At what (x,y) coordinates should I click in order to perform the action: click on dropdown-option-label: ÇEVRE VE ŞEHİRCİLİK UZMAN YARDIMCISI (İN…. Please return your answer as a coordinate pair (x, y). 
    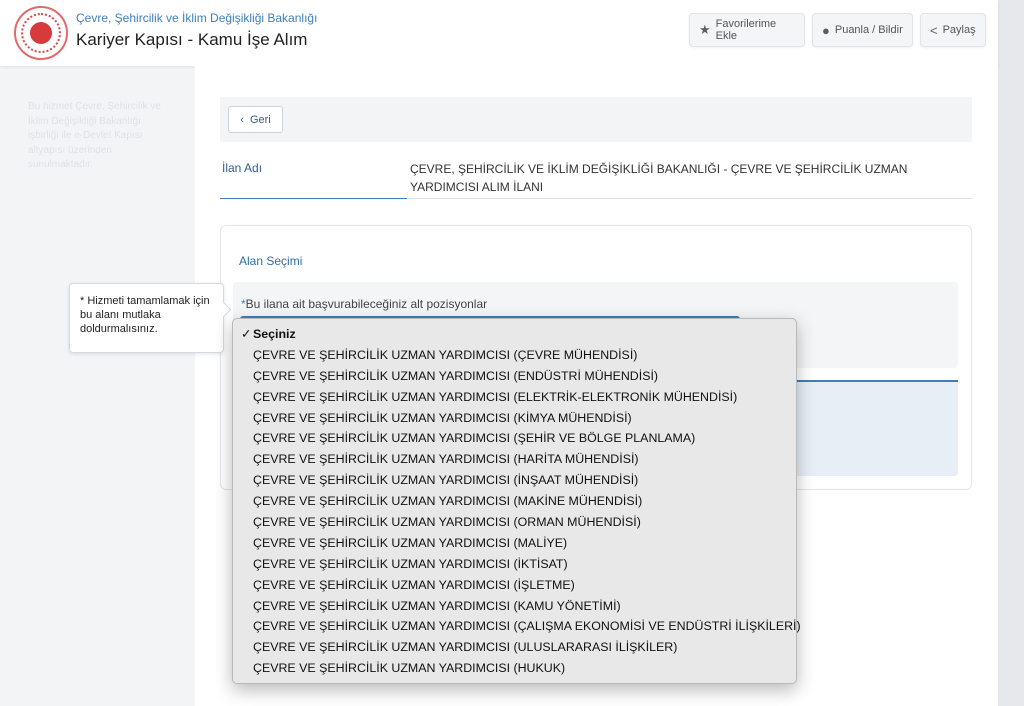
    Looking at the image, I should click on (446, 480).